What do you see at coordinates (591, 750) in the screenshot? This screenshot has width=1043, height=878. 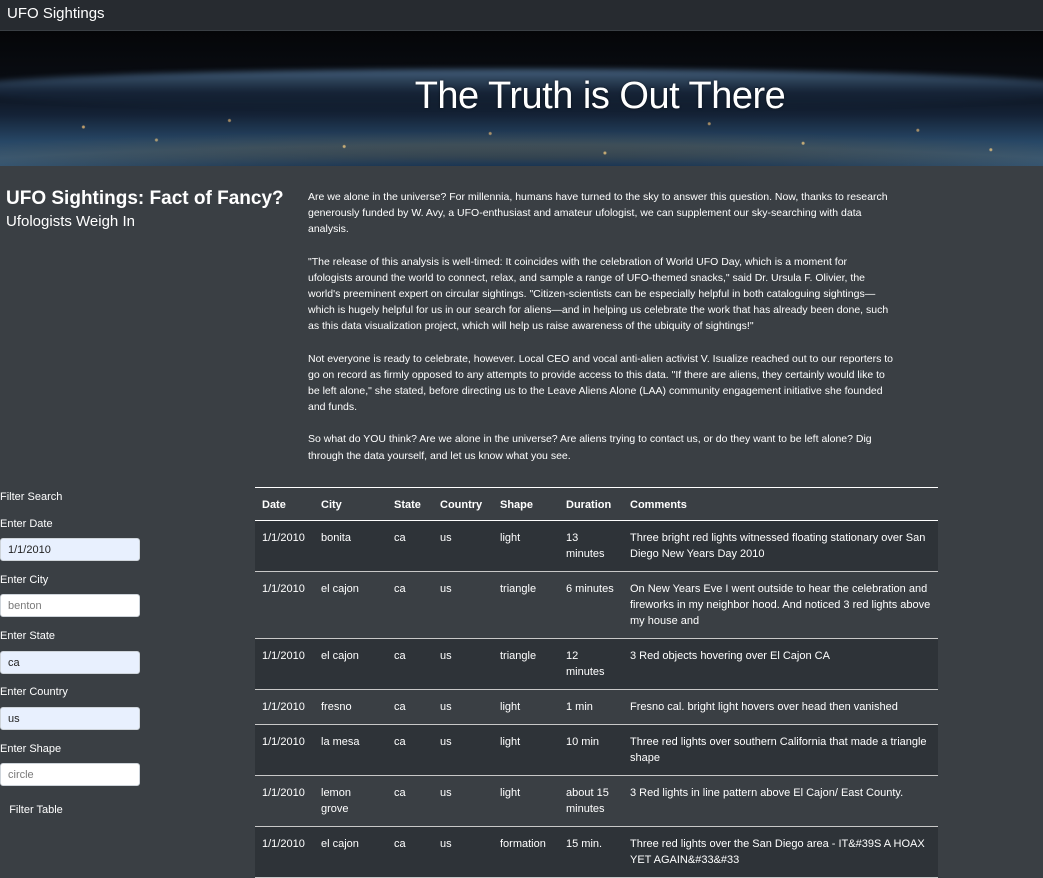 I see `cell-duration: 10 min` at bounding box center [591, 750].